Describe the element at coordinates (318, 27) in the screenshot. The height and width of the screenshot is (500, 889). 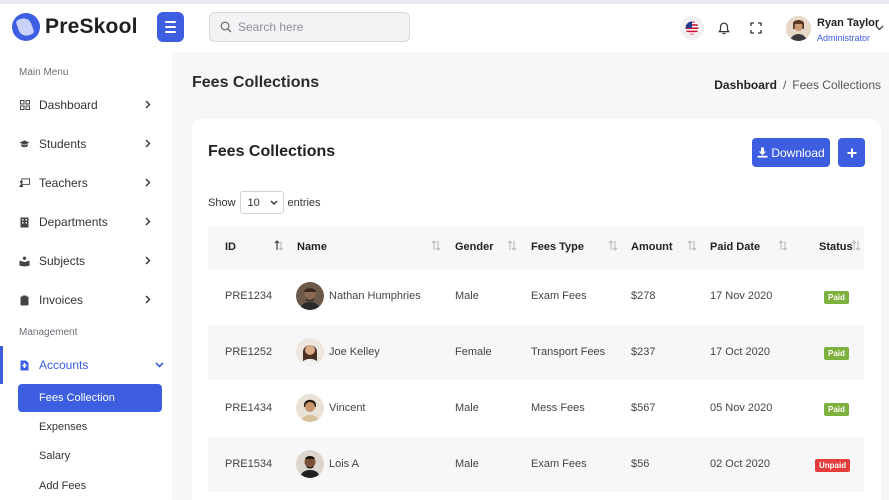
I see `search-input` at that location.